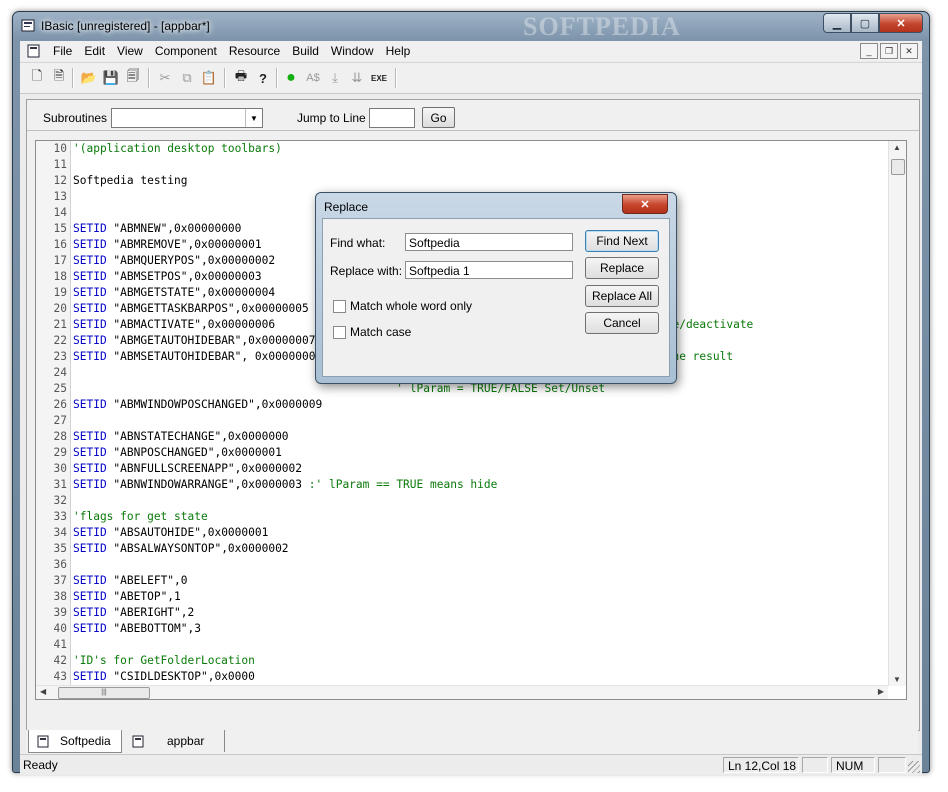 This screenshot has width=948, height=792. What do you see at coordinates (462, 149) in the screenshot?
I see `code-line: 10 '(application desktop toolbars)` at bounding box center [462, 149].